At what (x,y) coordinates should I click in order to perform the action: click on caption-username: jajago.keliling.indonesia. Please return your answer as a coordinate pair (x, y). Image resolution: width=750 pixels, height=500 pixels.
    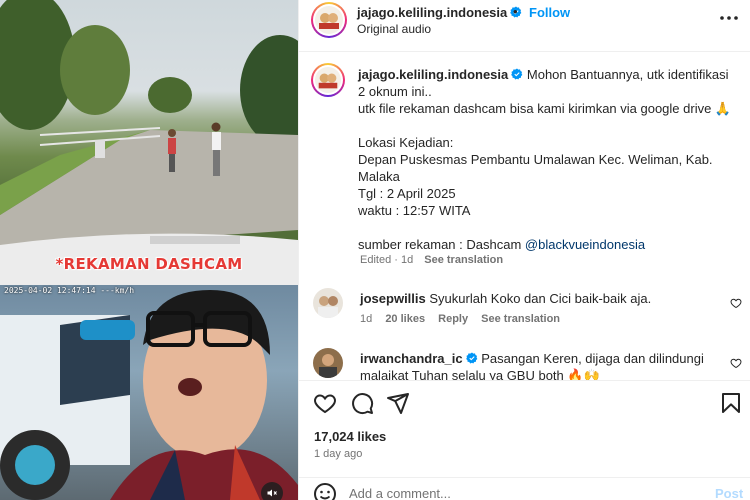
    Looking at the image, I should click on (433, 74).